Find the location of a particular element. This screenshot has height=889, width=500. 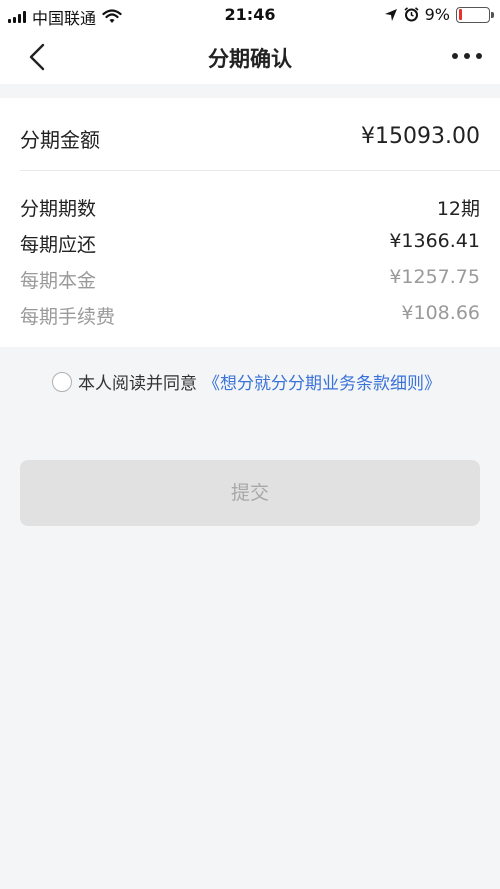

location-icon is located at coordinates (390, 14).